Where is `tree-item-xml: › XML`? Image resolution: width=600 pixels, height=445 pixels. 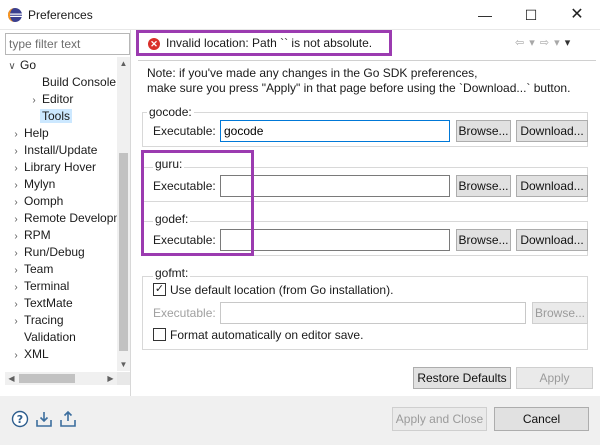 tree-item-xml: › XML is located at coordinates (30, 354).